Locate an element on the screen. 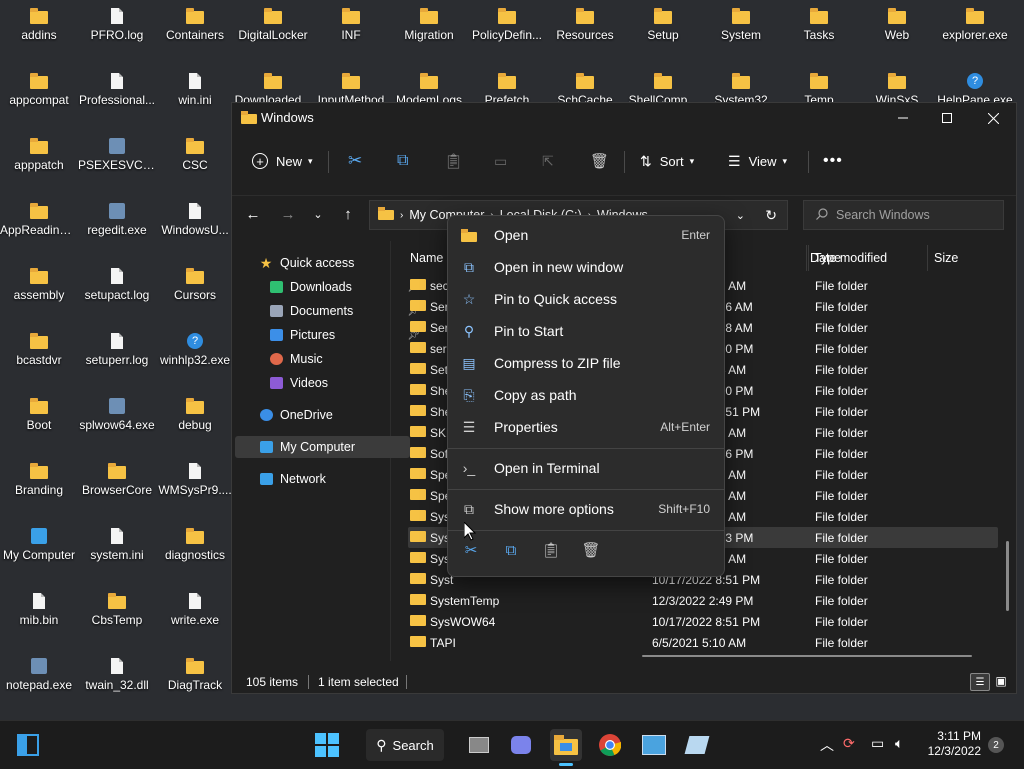 The image size is (1024, 769). cut-button: ✂ is located at coordinates (355, 161).